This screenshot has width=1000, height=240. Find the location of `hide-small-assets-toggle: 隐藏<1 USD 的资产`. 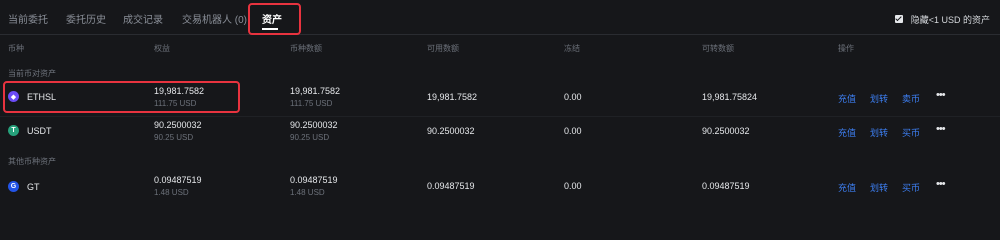

hide-small-assets-toggle: 隐藏<1 USD 的资产 is located at coordinates (942, 19).